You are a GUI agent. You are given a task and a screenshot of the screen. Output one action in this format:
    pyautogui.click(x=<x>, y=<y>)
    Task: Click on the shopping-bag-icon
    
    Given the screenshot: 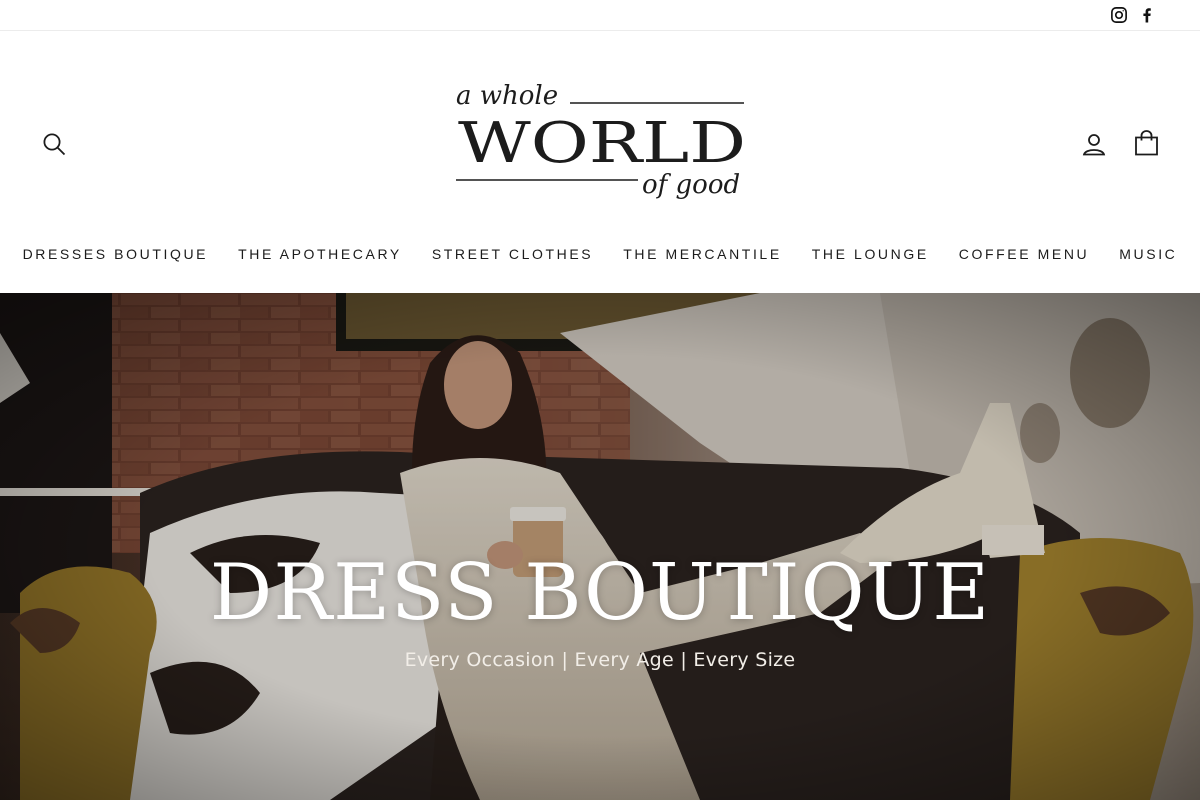 What is the action you would take?
    pyautogui.click(x=1146, y=143)
    